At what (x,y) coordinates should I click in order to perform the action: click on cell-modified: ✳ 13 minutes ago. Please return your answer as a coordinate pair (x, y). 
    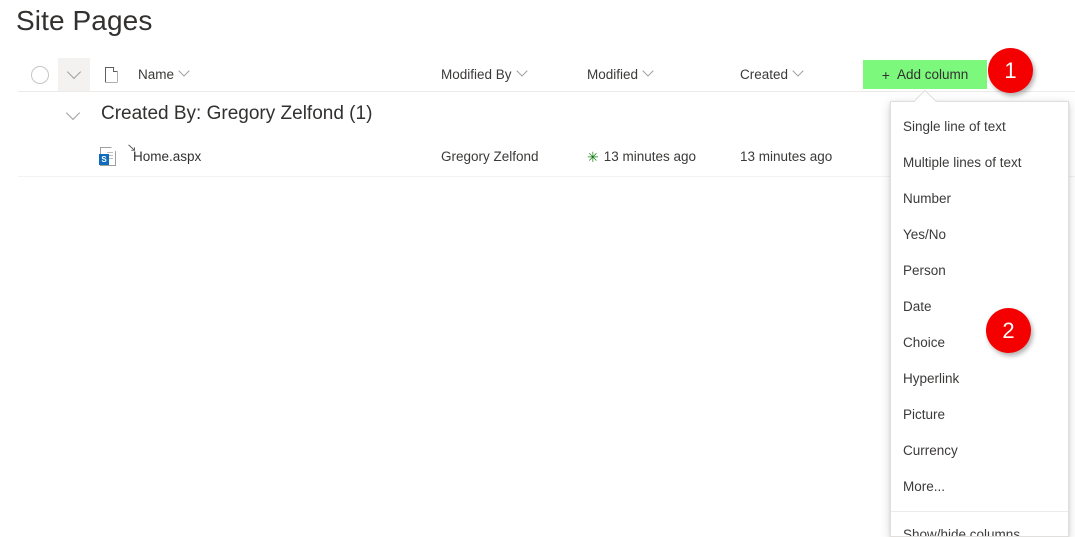
    Looking at the image, I should click on (641, 156).